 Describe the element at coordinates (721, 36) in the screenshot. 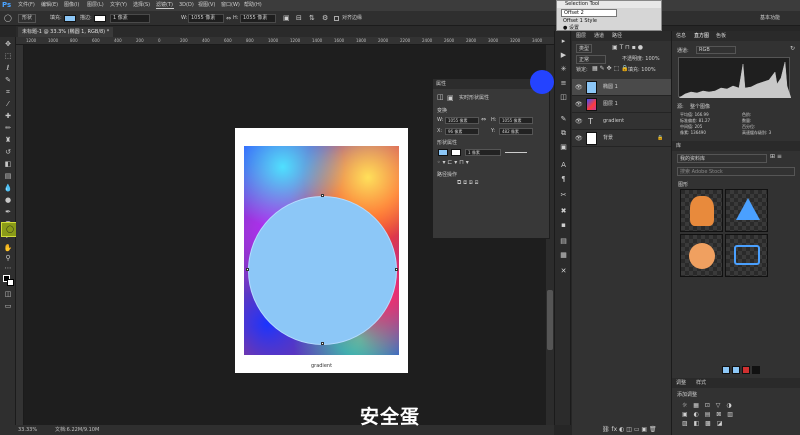

I see `tab-swatches: 色板` at that location.